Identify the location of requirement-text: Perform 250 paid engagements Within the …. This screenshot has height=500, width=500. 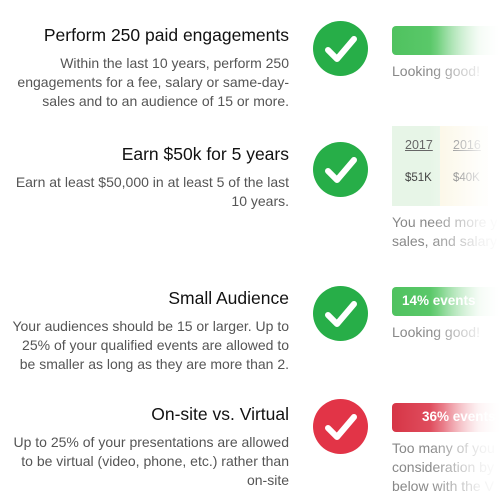
(149, 67).